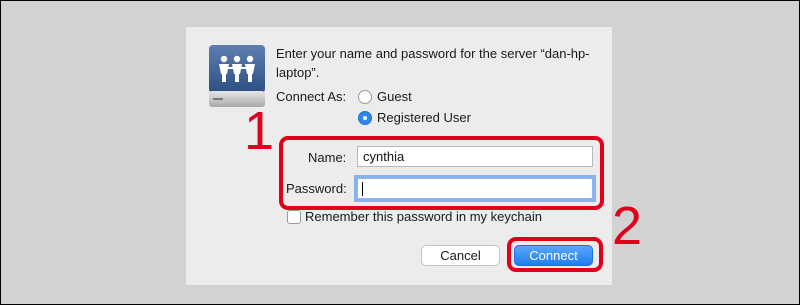  Describe the element at coordinates (555, 254) in the screenshot. I see `connect-highlight-box` at that location.